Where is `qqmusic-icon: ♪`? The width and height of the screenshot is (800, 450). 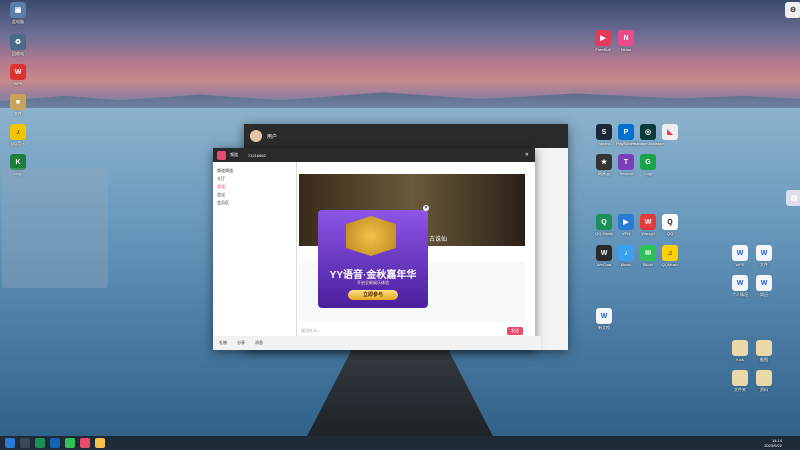 qqmusic-icon: ♪ is located at coordinates (18, 132).